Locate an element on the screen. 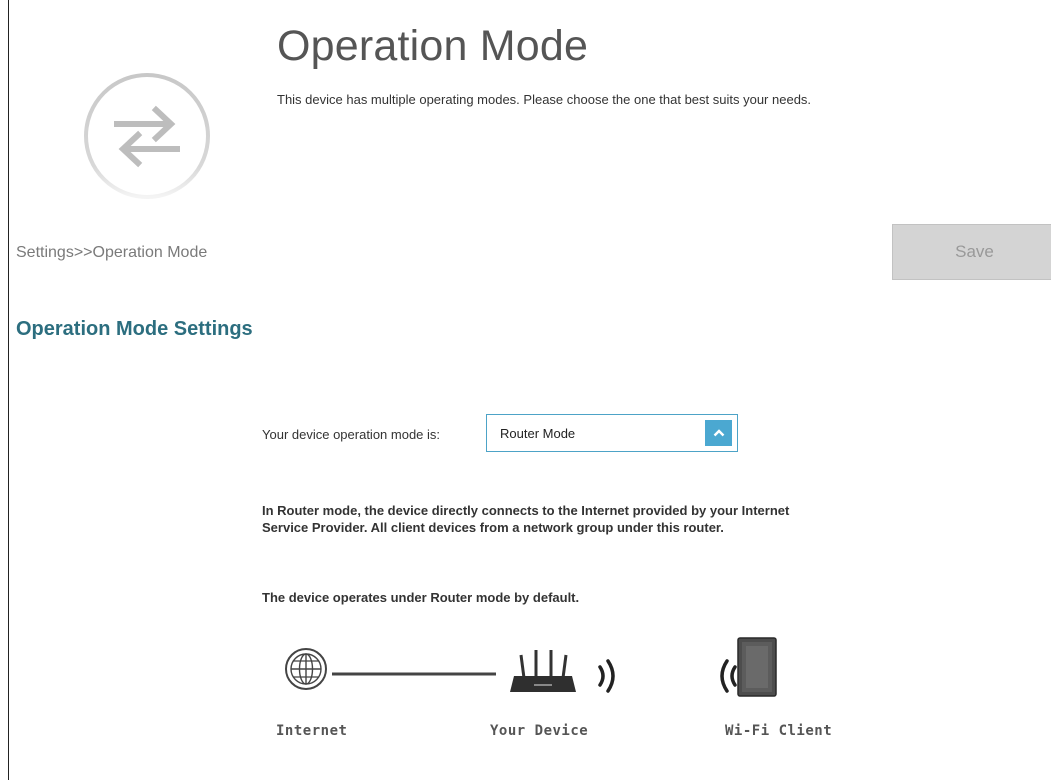 The height and width of the screenshot is (780, 1051). page-title: Operation Mode is located at coordinates (433, 46).